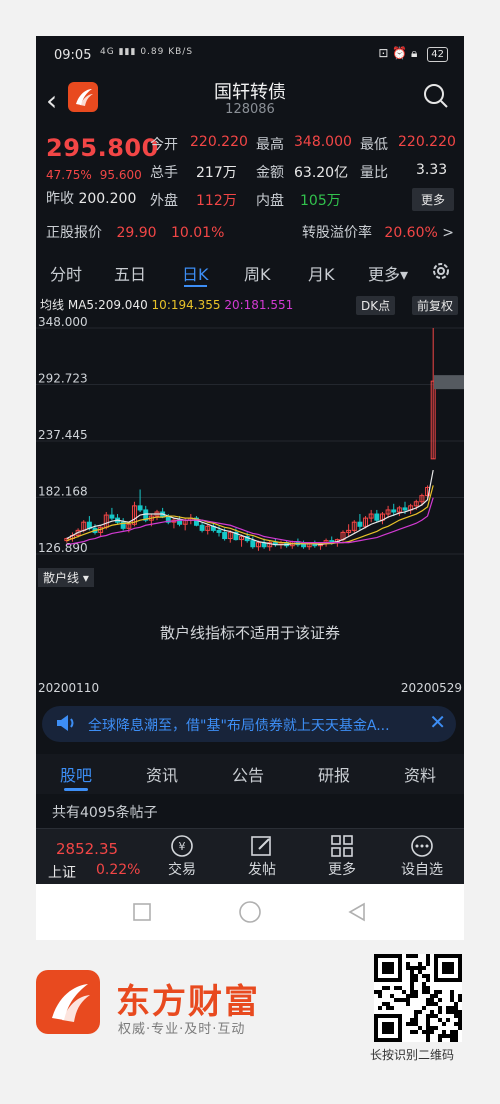 This screenshot has width=500, height=1104. Describe the element at coordinates (69, 175) in the screenshot. I see `change-percent: 47.75%` at that location.